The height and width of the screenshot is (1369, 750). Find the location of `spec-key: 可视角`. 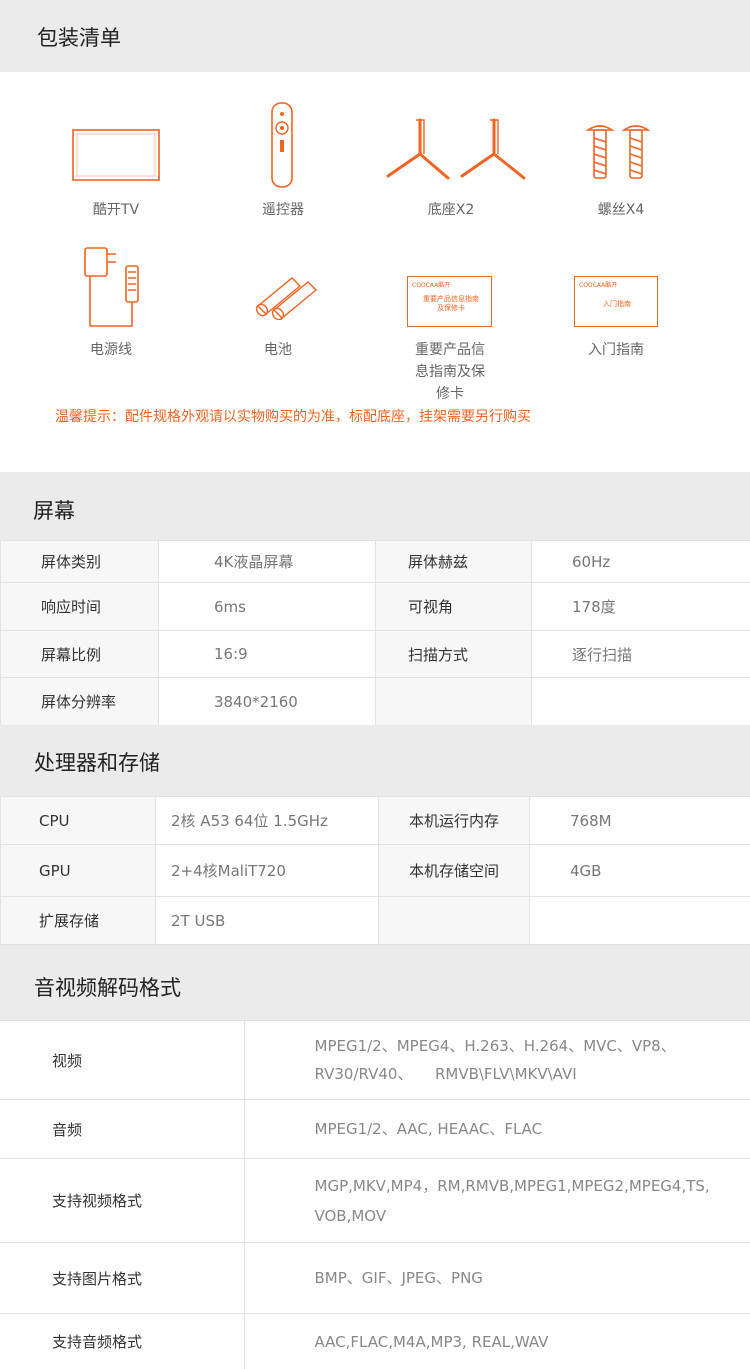

spec-key: 可视角 is located at coordinates (453, 606).